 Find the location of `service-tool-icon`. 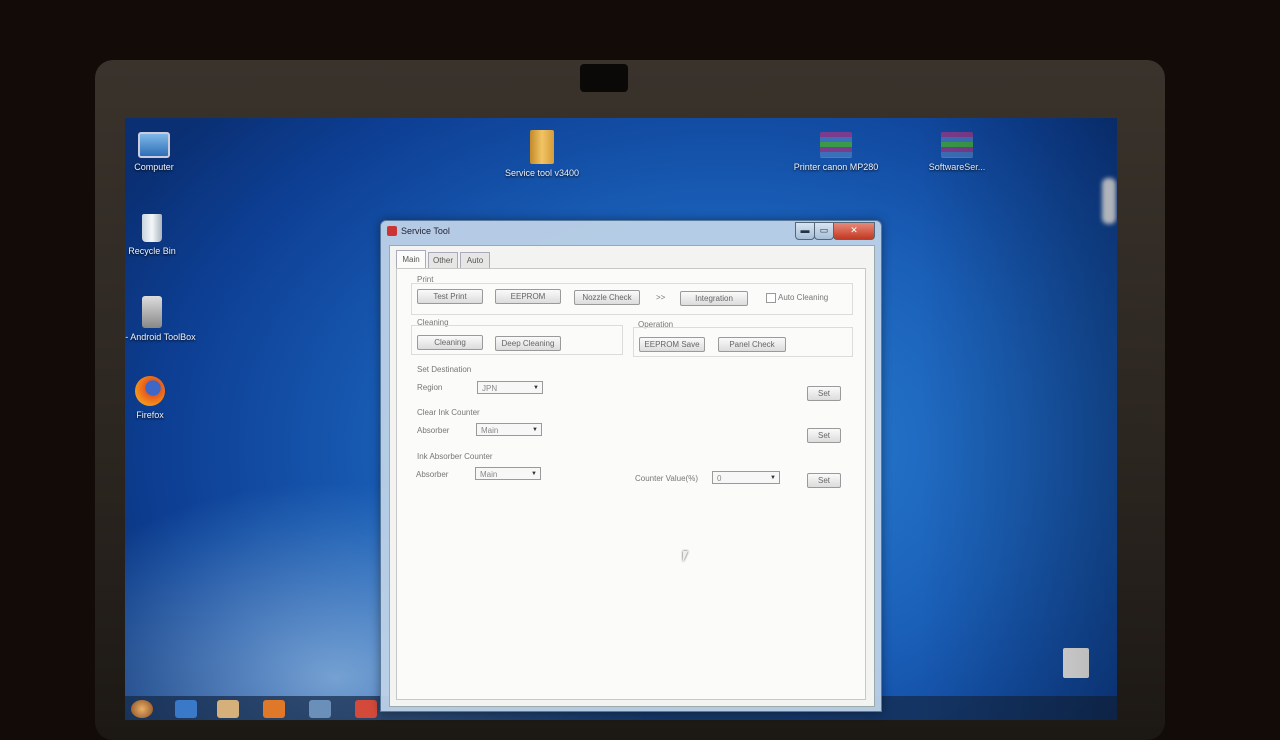

service-tool-icon is located at coordinates (542, 147).